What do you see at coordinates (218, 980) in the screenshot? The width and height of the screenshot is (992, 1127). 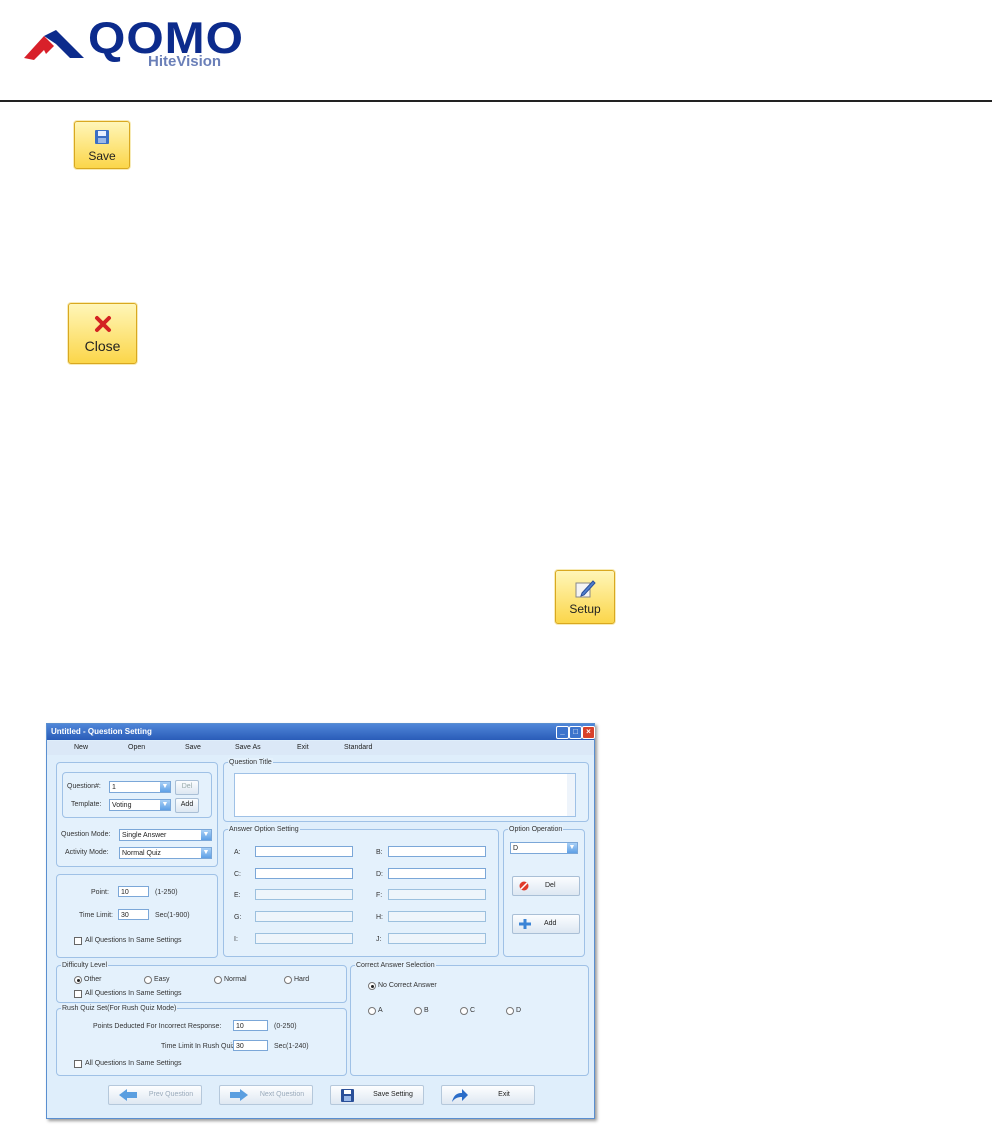 I see `difficulty-normal-radio` at bounding box center [218, 980].